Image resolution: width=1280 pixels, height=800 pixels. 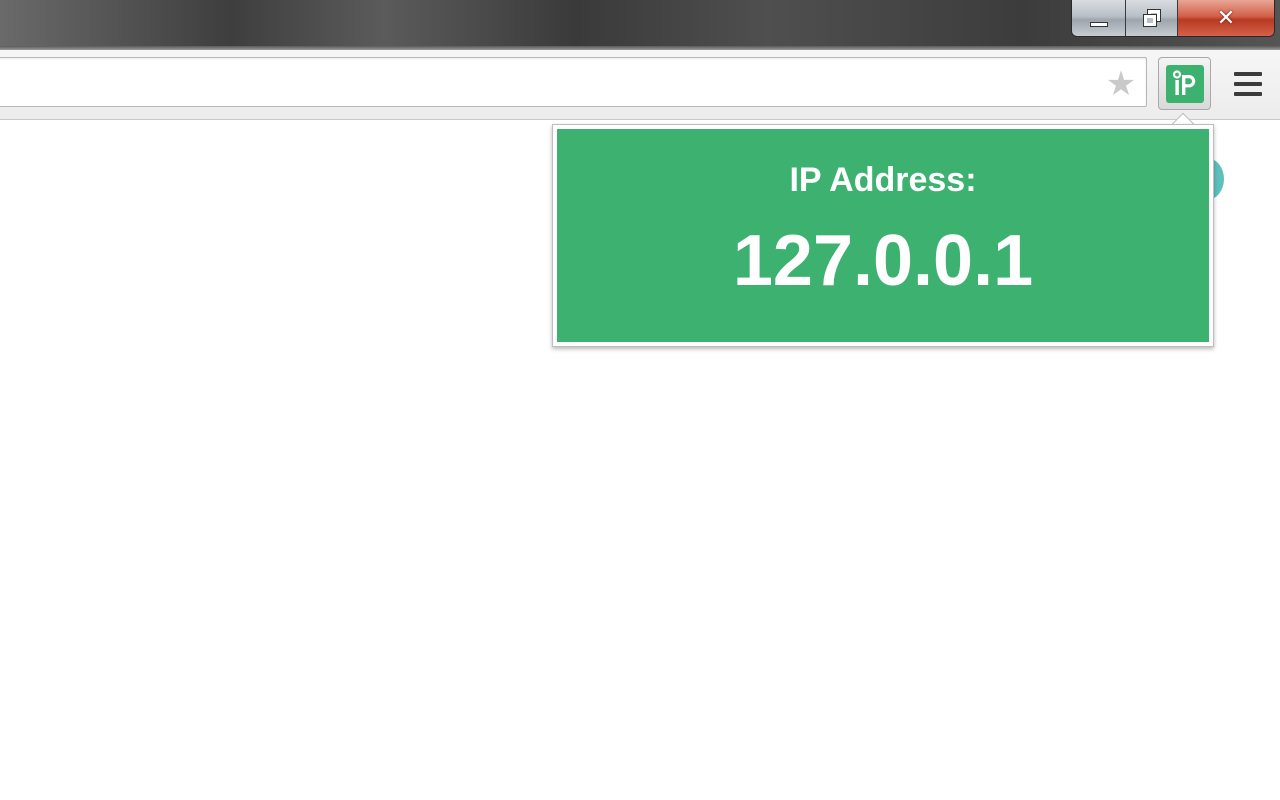 What do you see at coordinates (640, 25) in the screenshot?
I see `title-bar: ✕` at bounding box center [640, 25].